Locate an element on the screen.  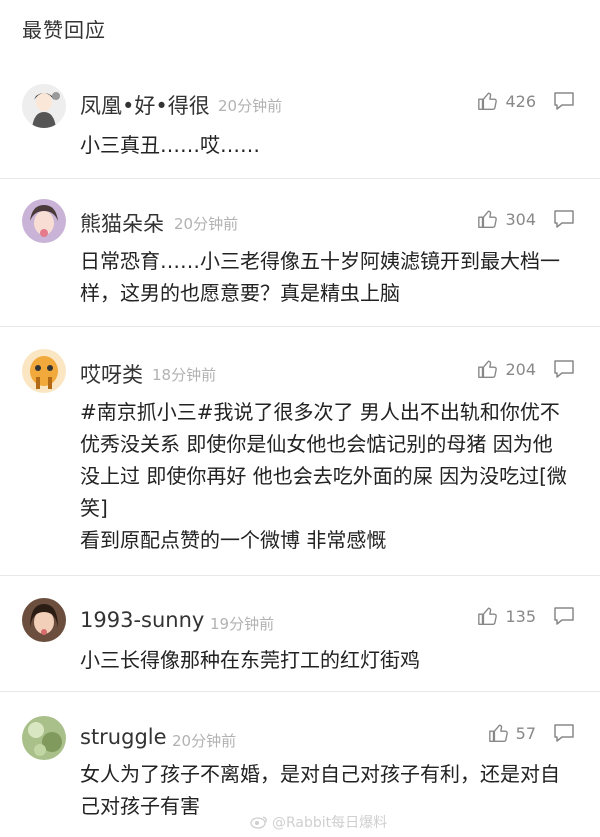
like-count: 204 is located at coordinates (520, 369).